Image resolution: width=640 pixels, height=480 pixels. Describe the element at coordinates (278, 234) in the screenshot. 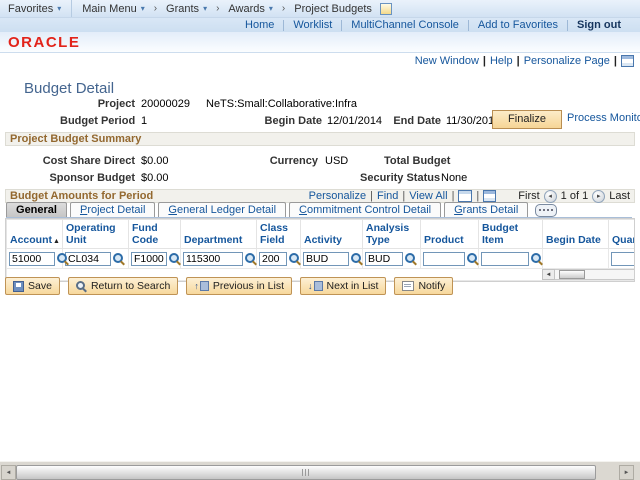

I see `column-header-class-field: Class Field` at that location.